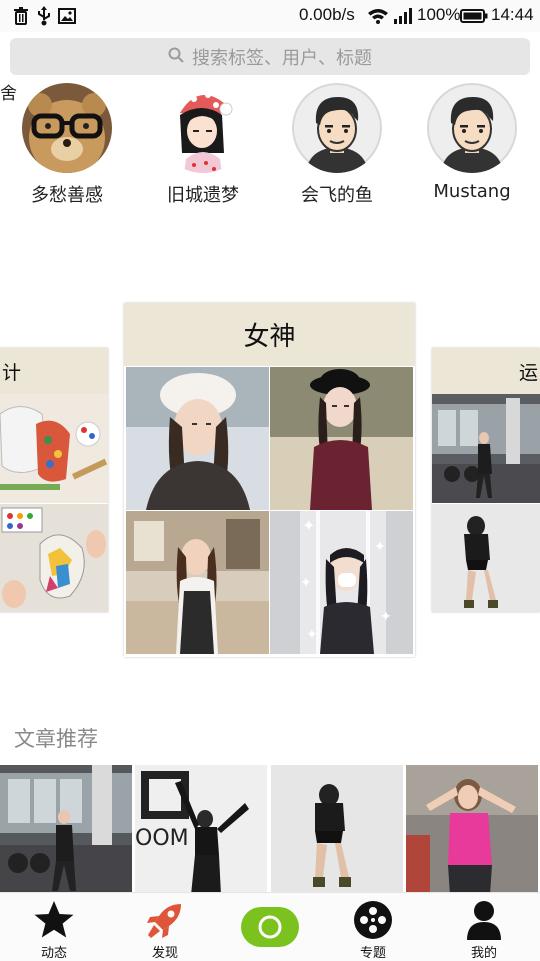 The image size is (540, 961). Describe the element at coordinates (486, 558) in the screenshot. I see `girl-gym-pose-image` at that location.